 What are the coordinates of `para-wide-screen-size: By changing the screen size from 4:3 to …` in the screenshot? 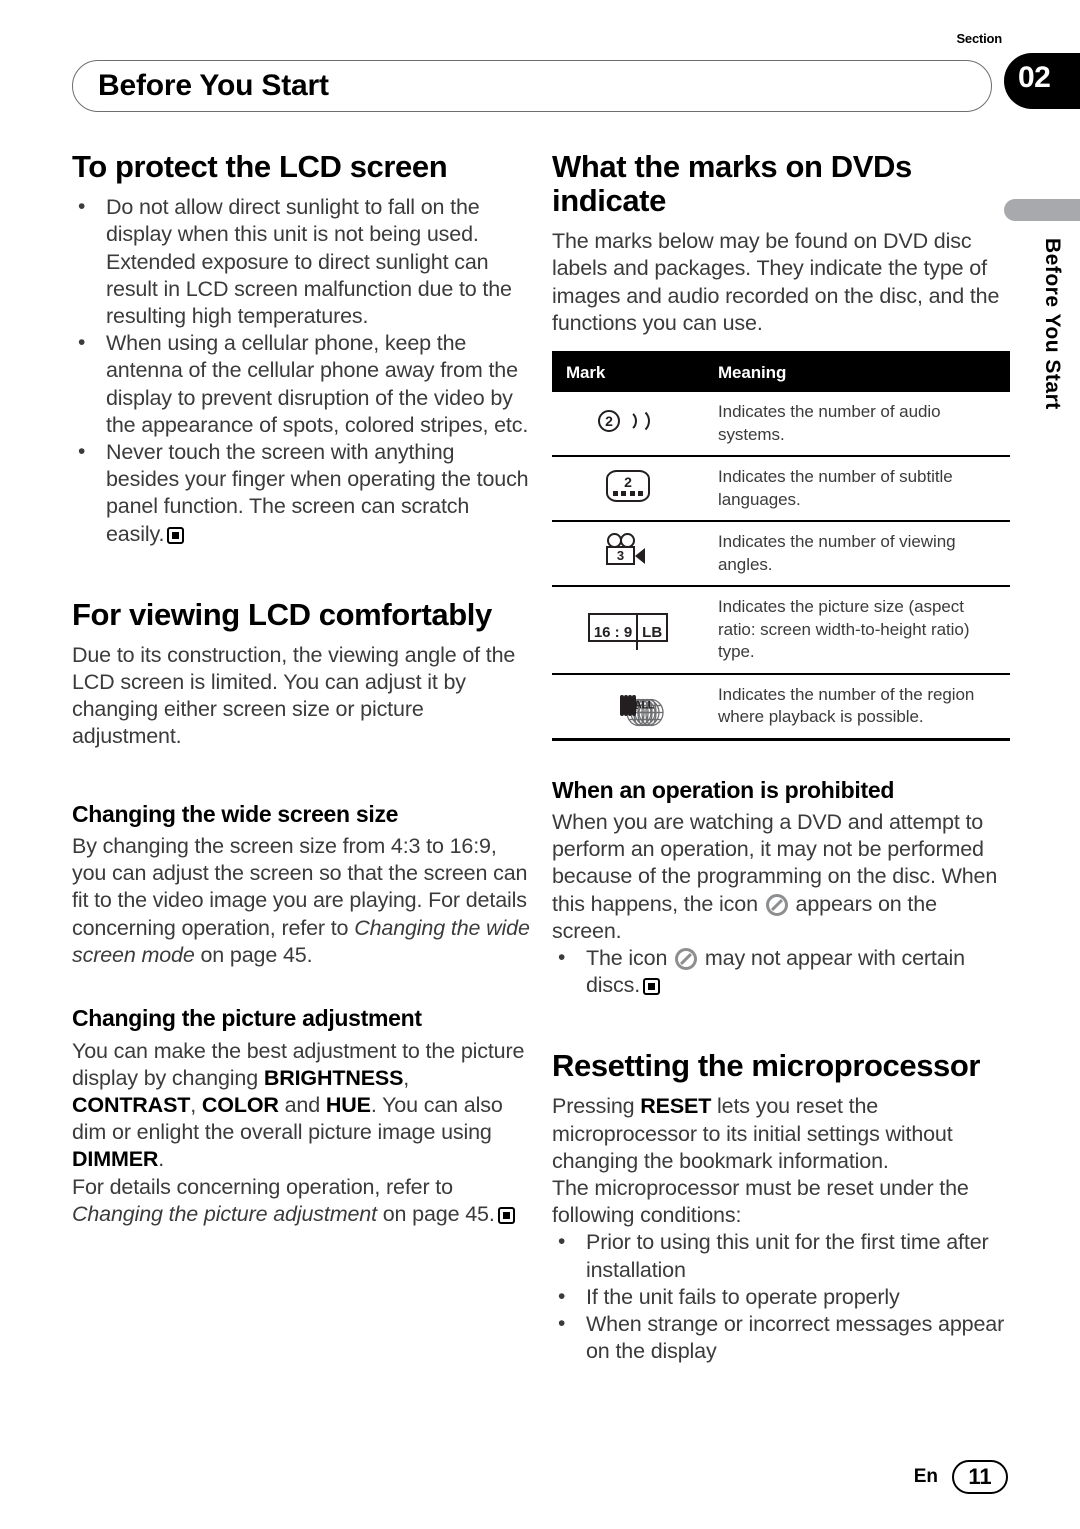 It's located at (302, 901).